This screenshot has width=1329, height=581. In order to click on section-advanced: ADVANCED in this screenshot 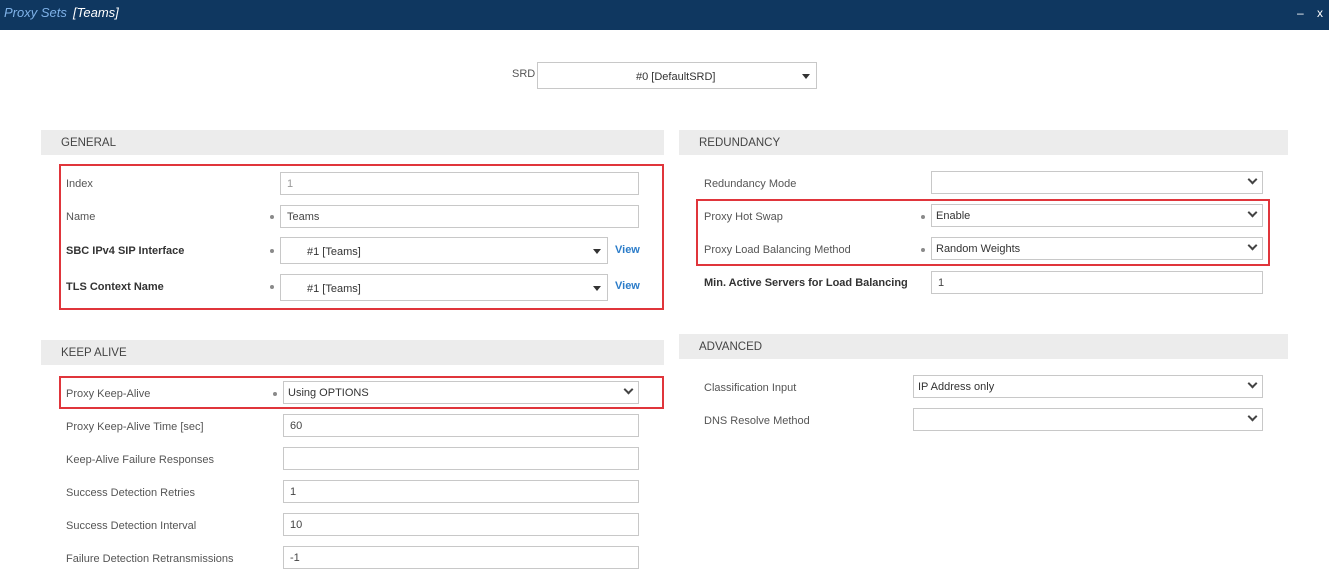, I will do `click(983, 346)`.